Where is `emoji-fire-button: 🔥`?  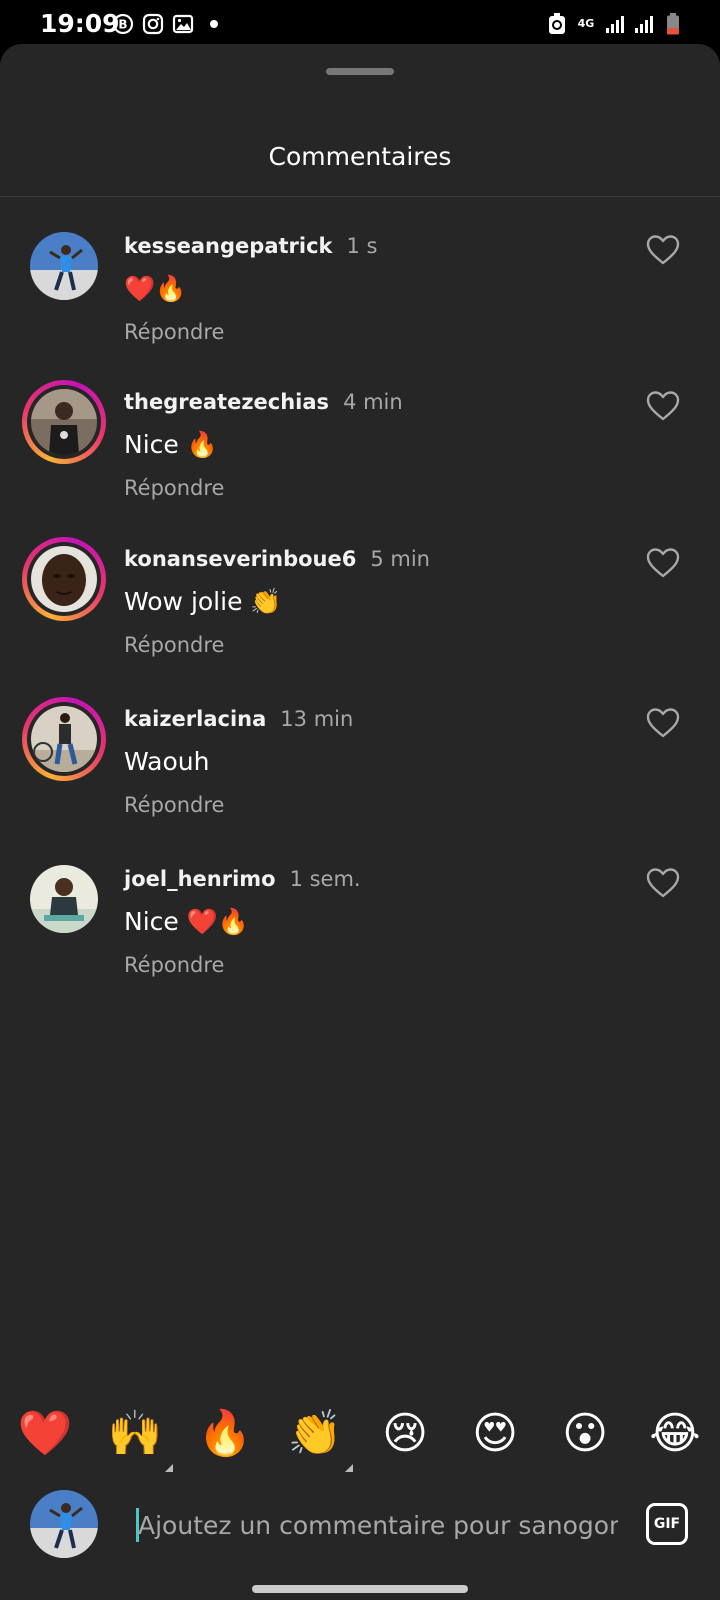
emoji-fire-button: 🔥 is located at coordinates (225, 1434).